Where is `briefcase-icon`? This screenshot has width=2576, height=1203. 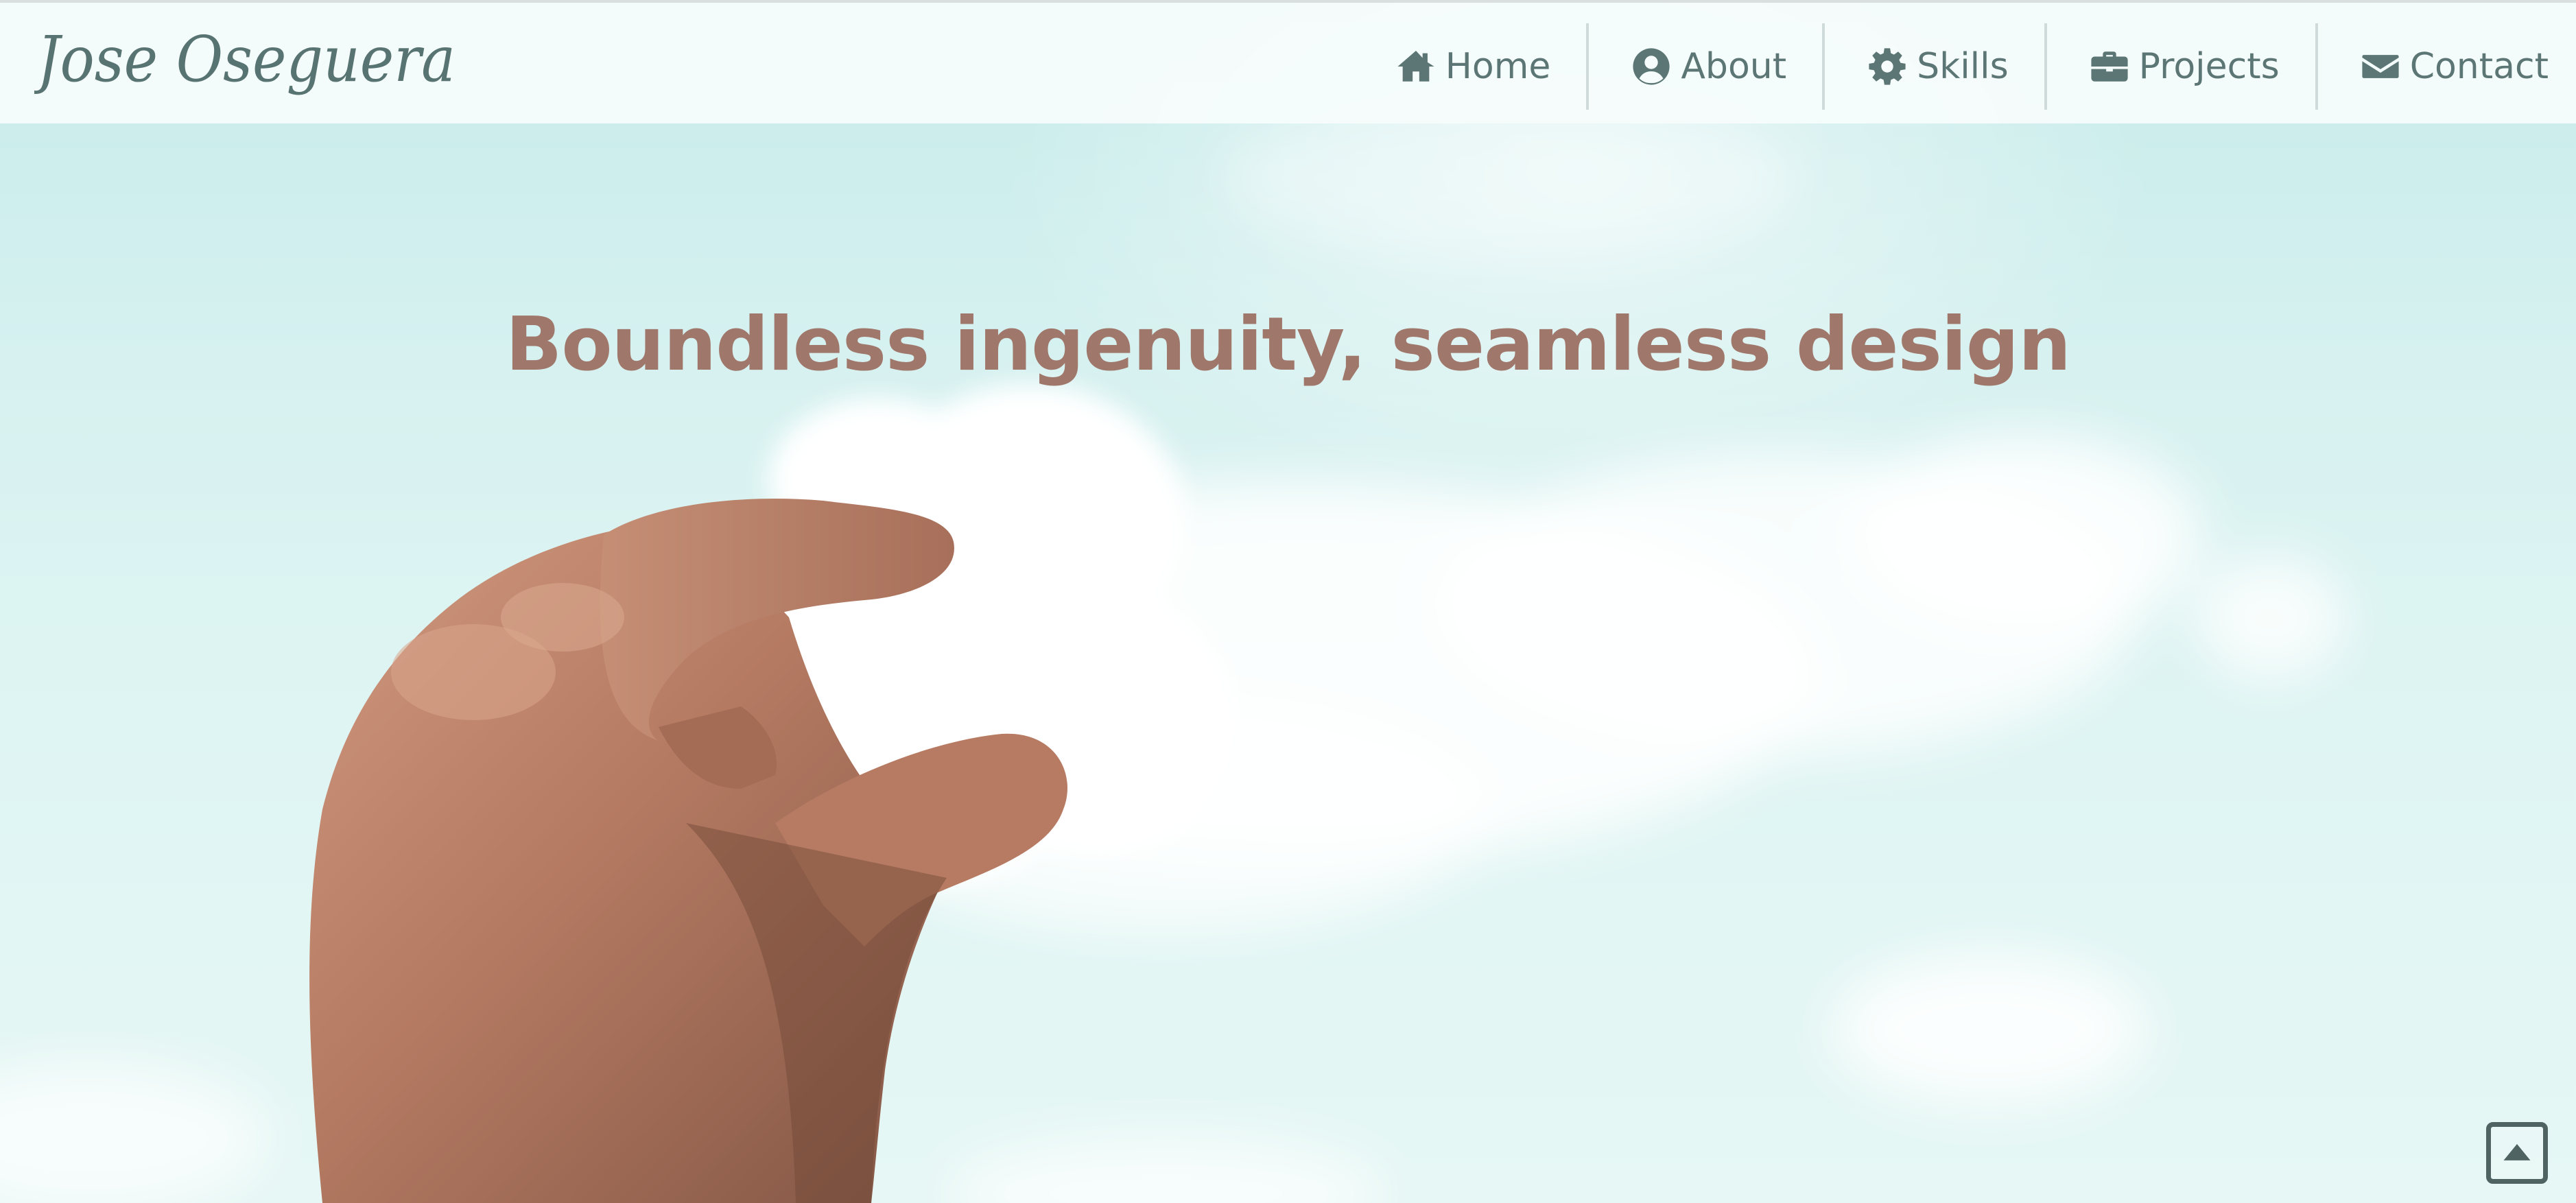 briefcase-icon is located at coordinates (2109, 66).